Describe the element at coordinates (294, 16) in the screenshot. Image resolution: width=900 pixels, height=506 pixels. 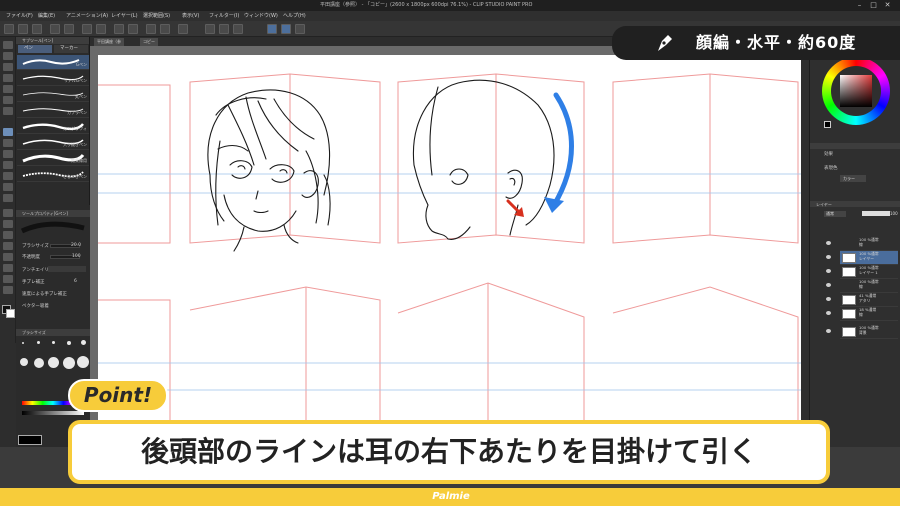
I see `menu-help: ヘルプ(H)` at that location.